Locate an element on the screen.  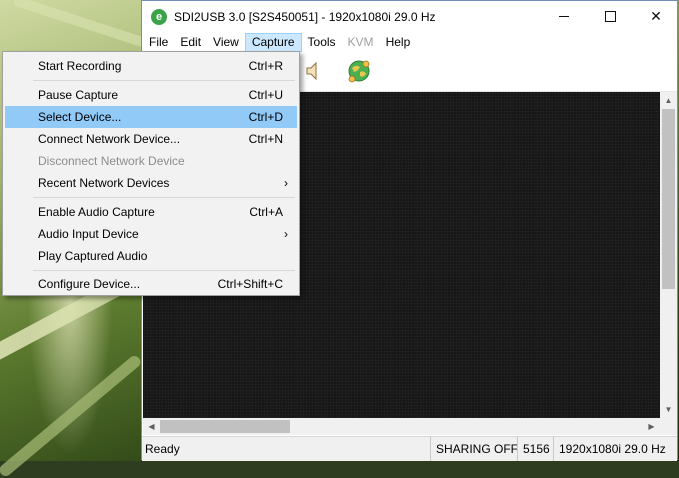
menu-item-enable-audio-capture: Enable Audio Capture Ctrl+A is located at coordinates (151, 212).